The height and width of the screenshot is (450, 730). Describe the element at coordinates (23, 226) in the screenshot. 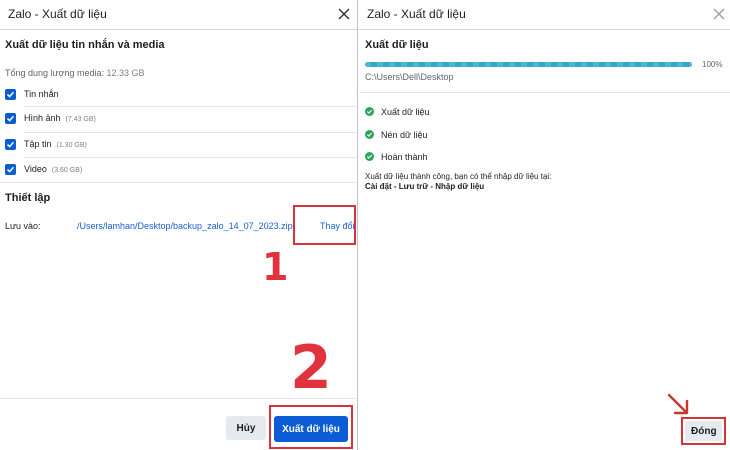

I see `save-to-label: Lưu vào:` at that location.